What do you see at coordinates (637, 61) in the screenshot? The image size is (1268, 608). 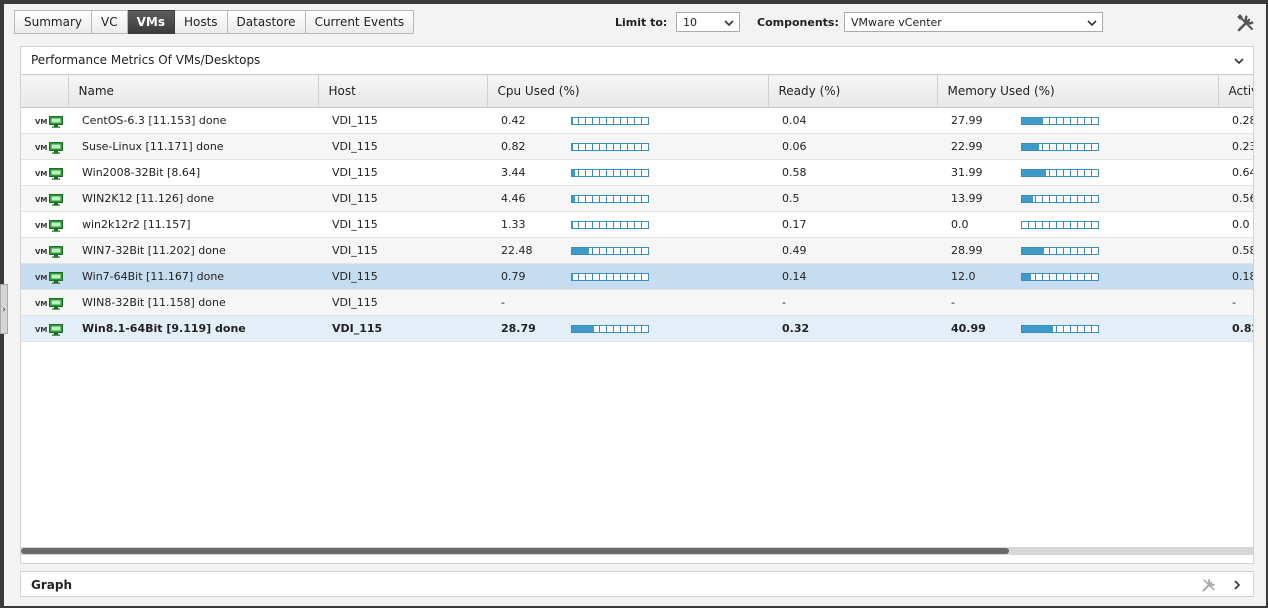 I see `panel-header: Performance Metrics Of VMs/Desktops` at bounding box center [637, 61].